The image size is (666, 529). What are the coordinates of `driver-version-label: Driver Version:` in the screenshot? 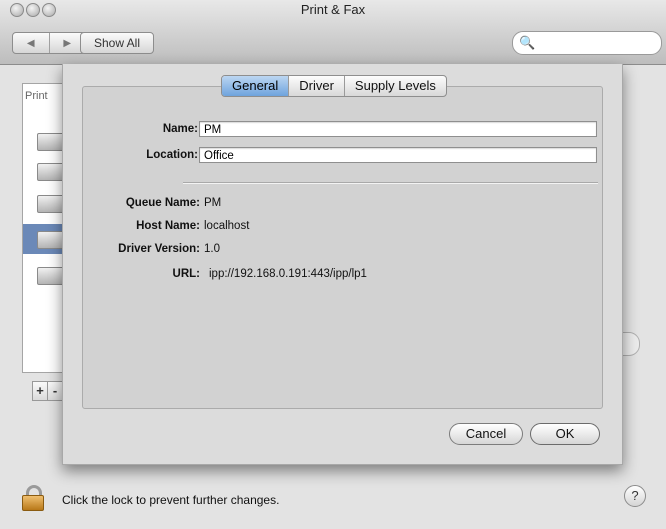 It's located at (159, 249).